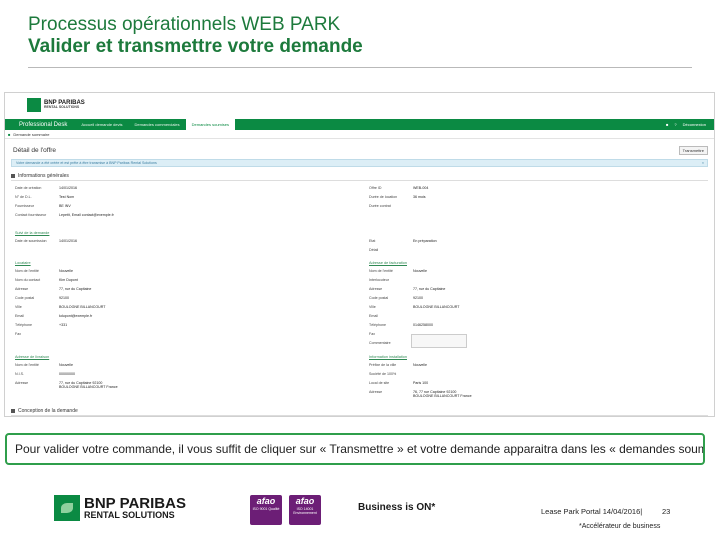  Describe the element at coordinates (60, 307) in the screenshot. I see `locataire-row: Ville BOULOGNE BILLANCOURT` at that location.